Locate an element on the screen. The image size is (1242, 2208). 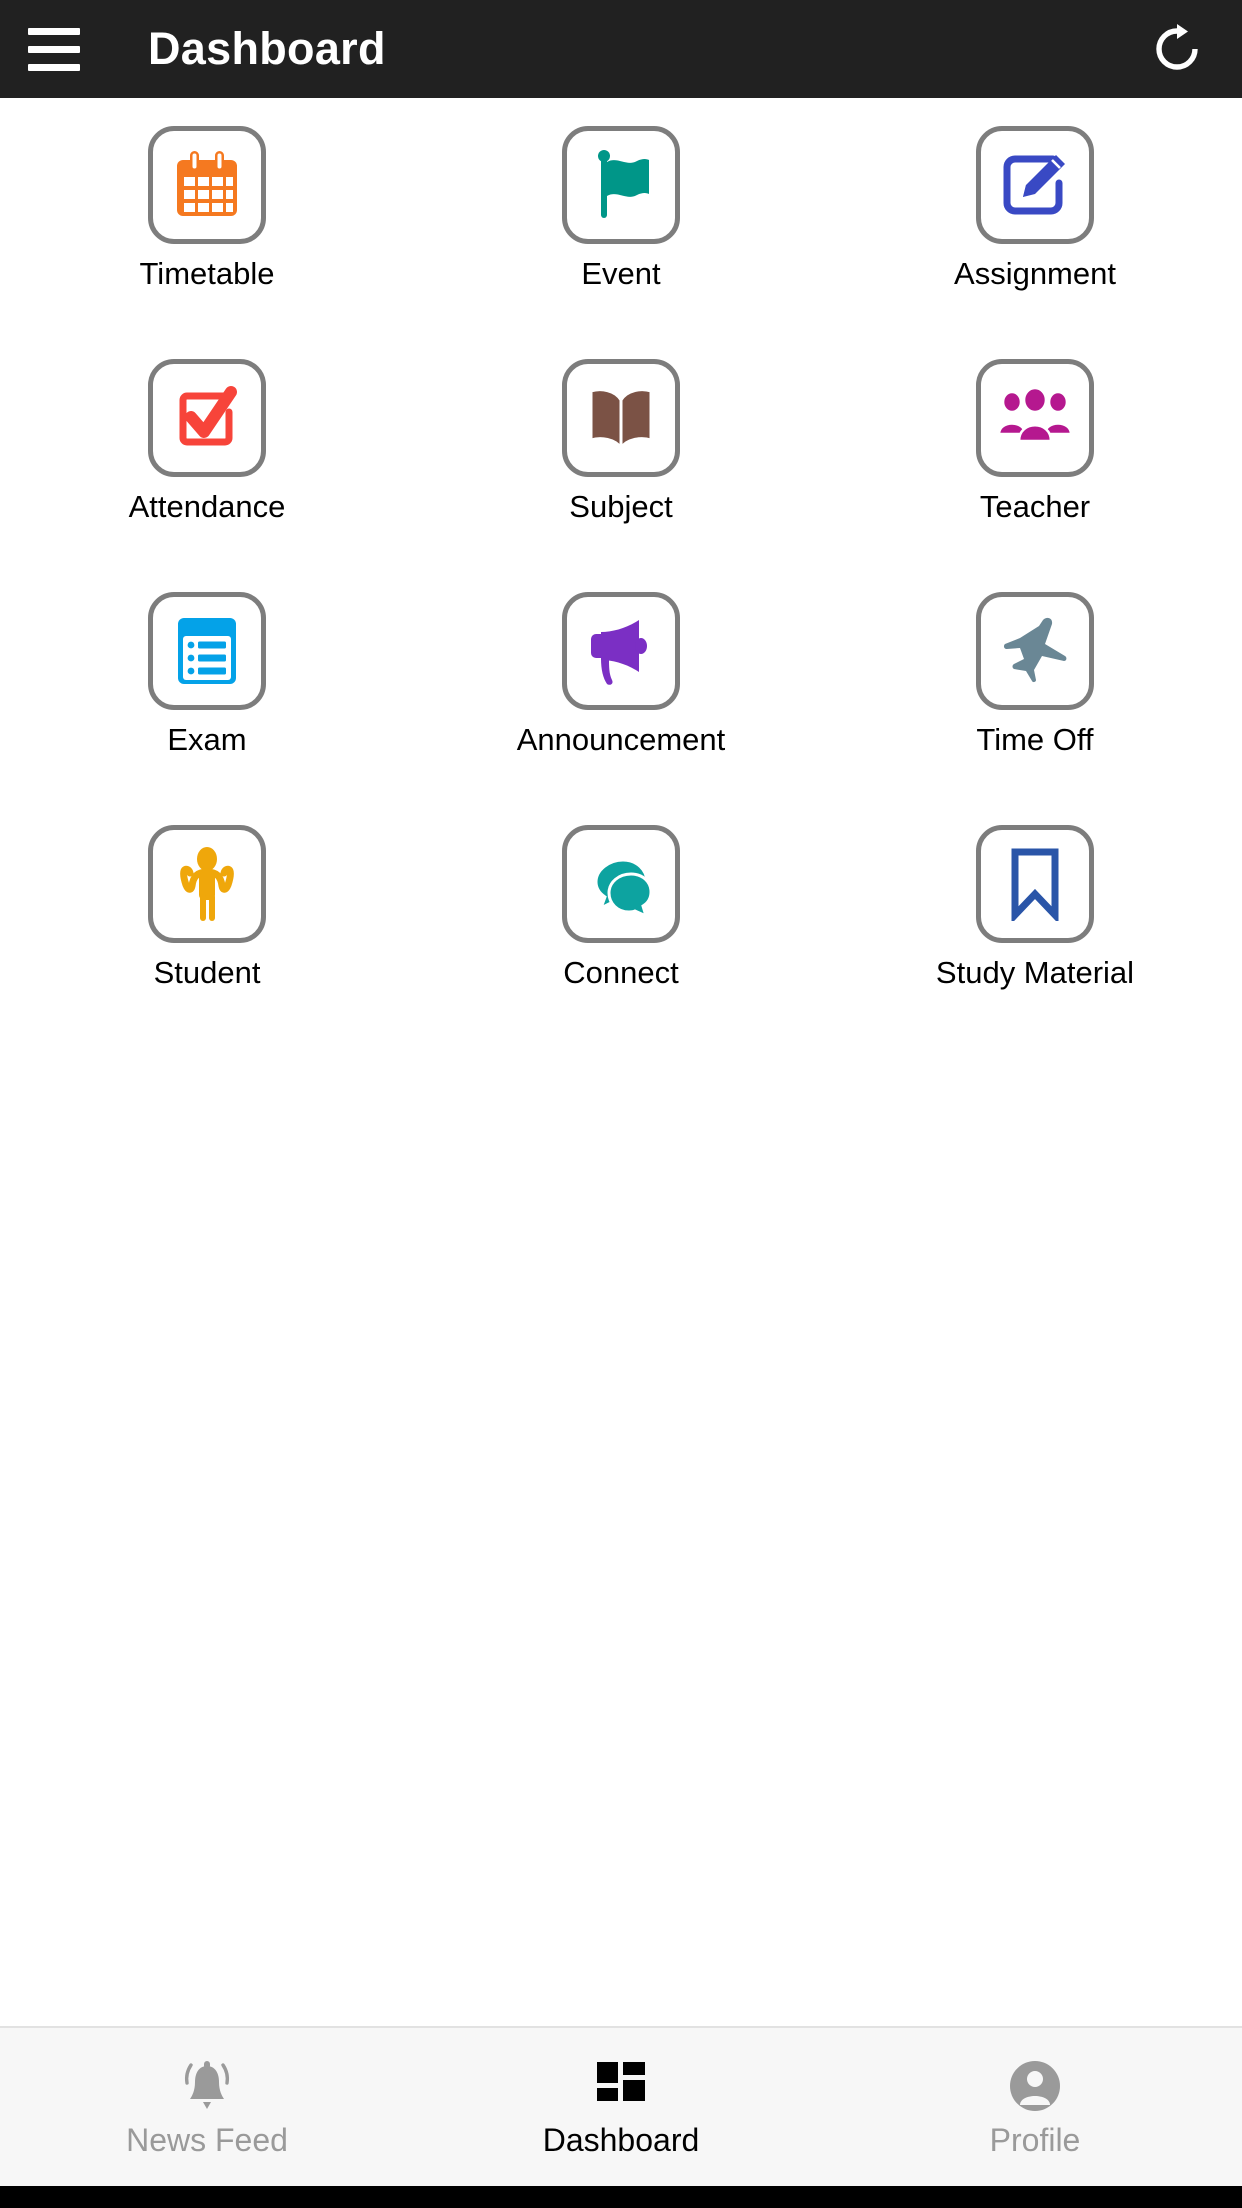
person-raised-arms-icon is located at coordinates (207, 884).